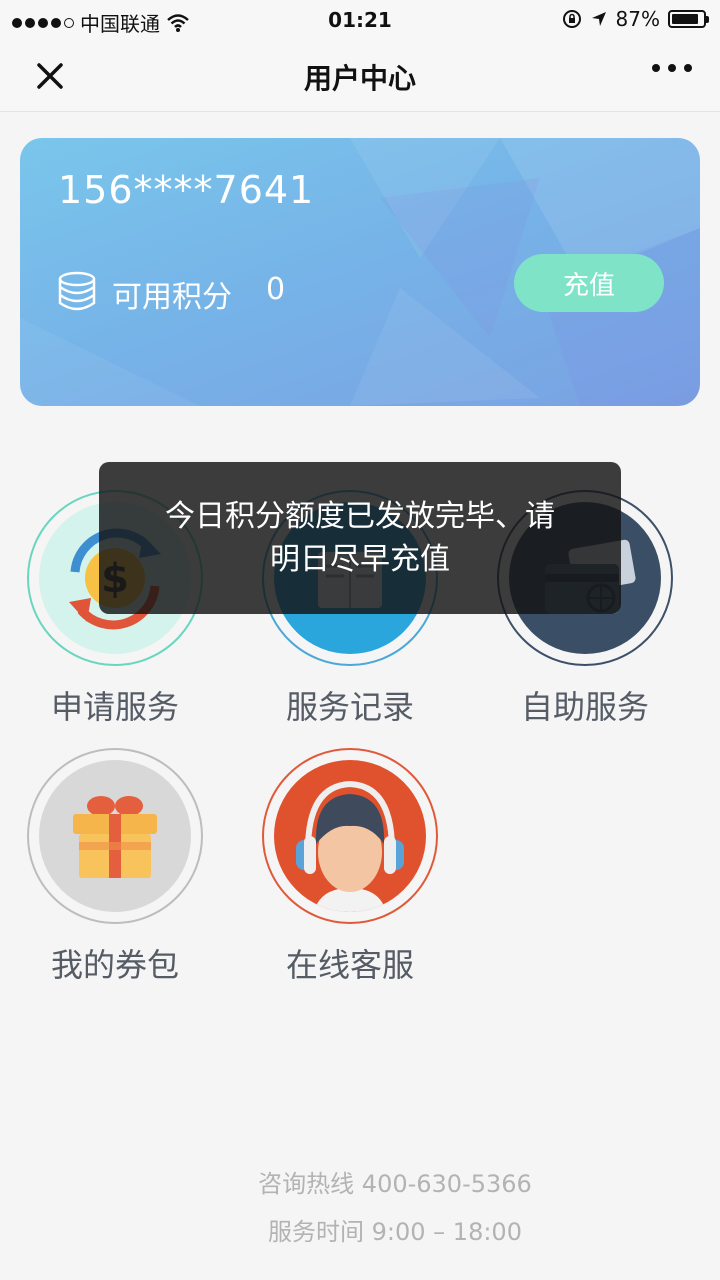 This screenshot has height=1280, width=720. What do you see at coordinates (349, 707) in the screenshot?
I see `service-records-label: 服务记录` at bounding box center [349, 707].